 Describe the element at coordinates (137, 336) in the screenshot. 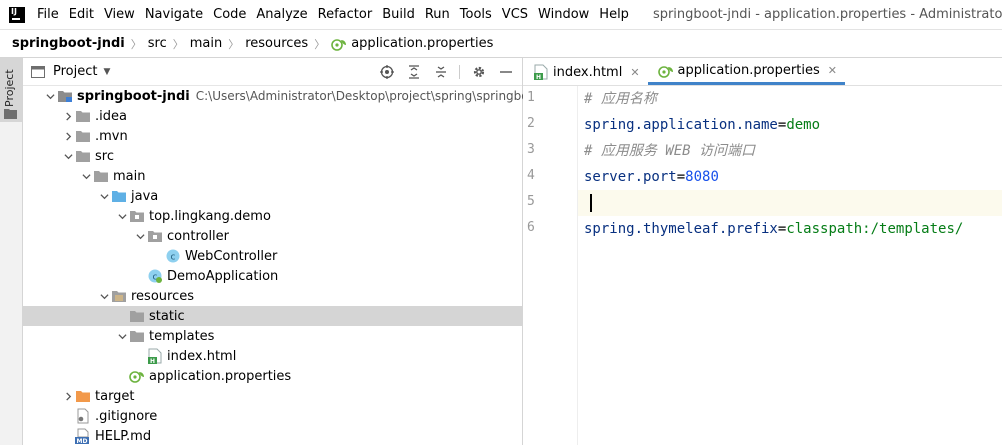

I see `folder-icon` at that location.